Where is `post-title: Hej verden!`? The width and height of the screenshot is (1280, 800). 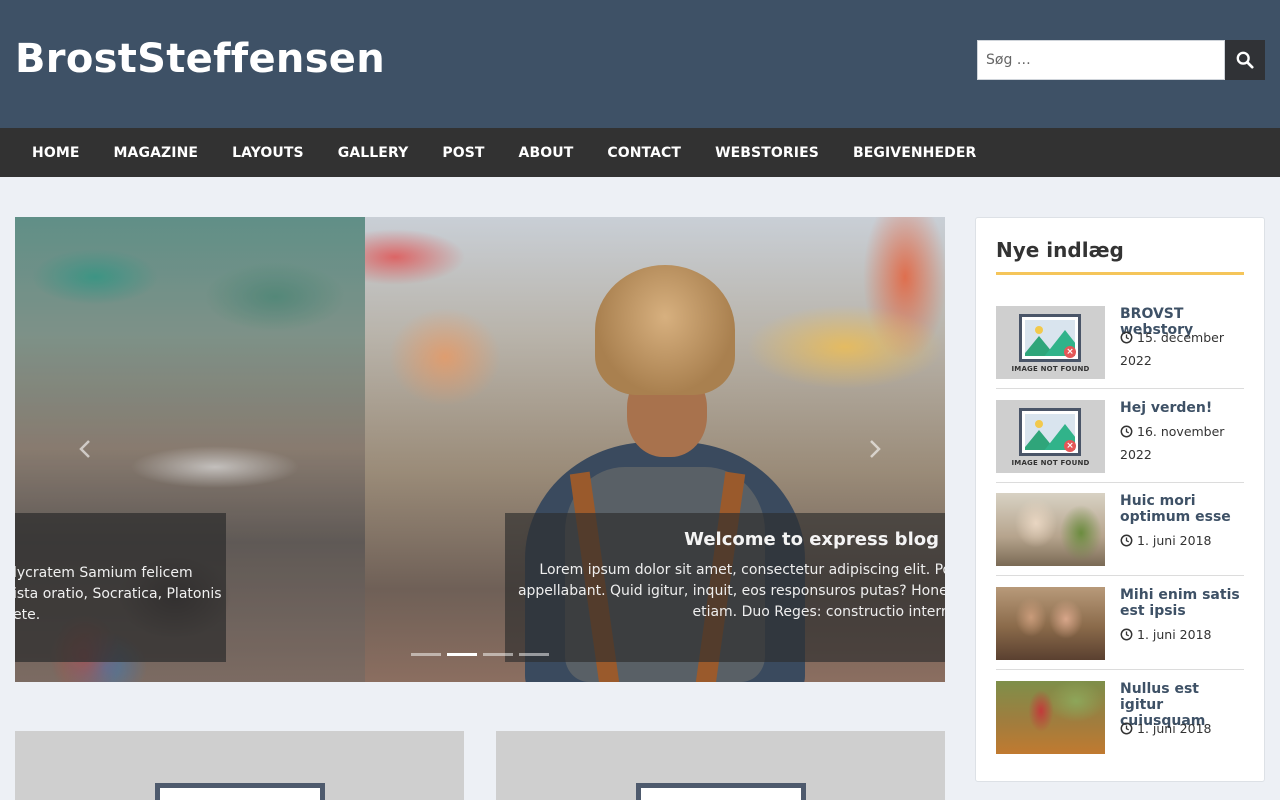
post-title: Hej verden! is located at coordinates (1183, 408).